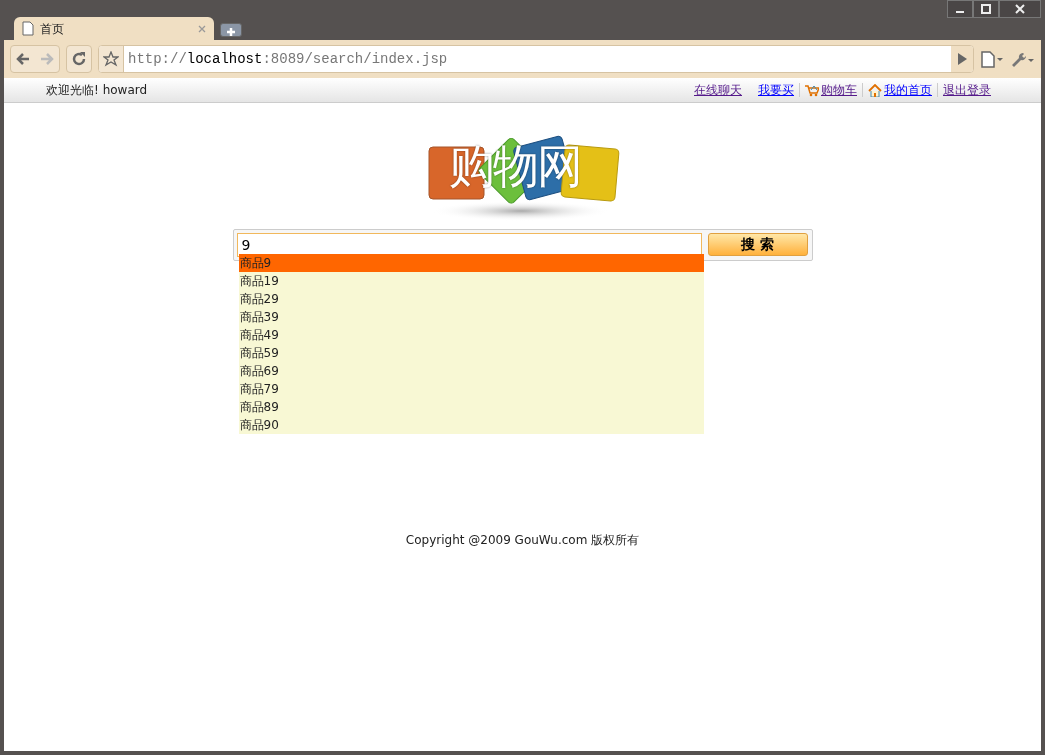 The width and height of the screenshot is (1045, 755). I want to click on plus-icon, so click(231, 31).